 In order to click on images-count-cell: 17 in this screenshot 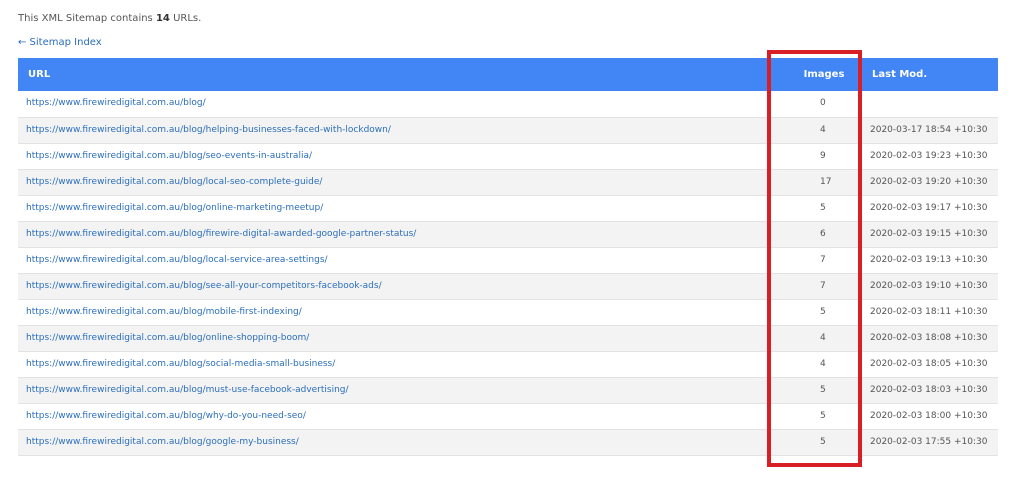, I will do `click(826, 181)`.